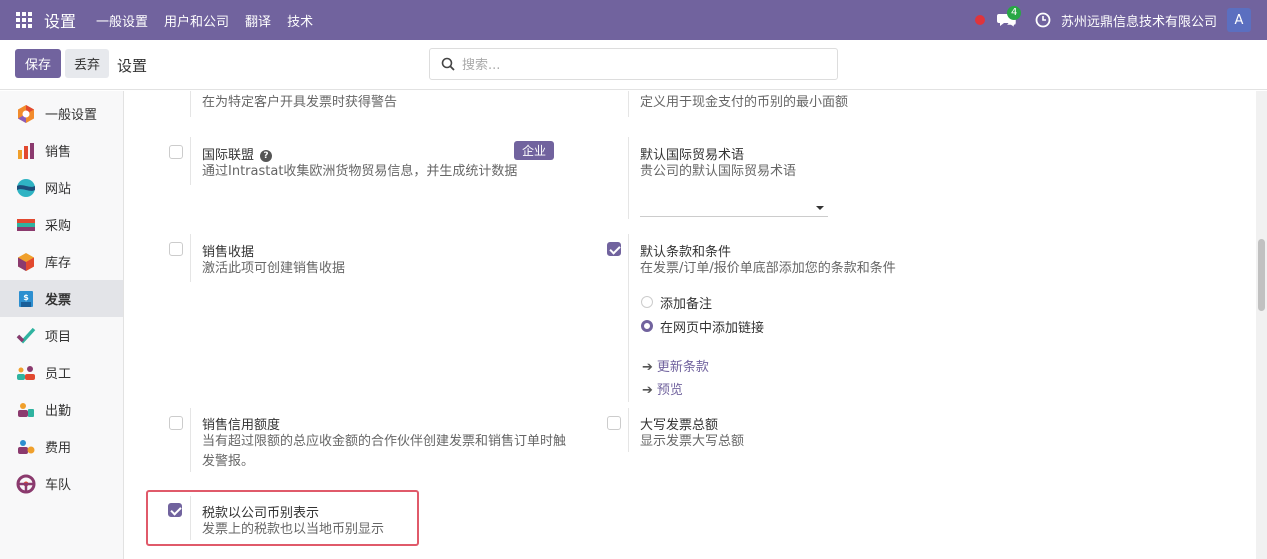 The height and width of the screenshot is (559, 1267). What do you see at coordinates (58, 152) in the screenshot?
I see `sidebar-item-label: 销售` at bounding box center [58, 152].